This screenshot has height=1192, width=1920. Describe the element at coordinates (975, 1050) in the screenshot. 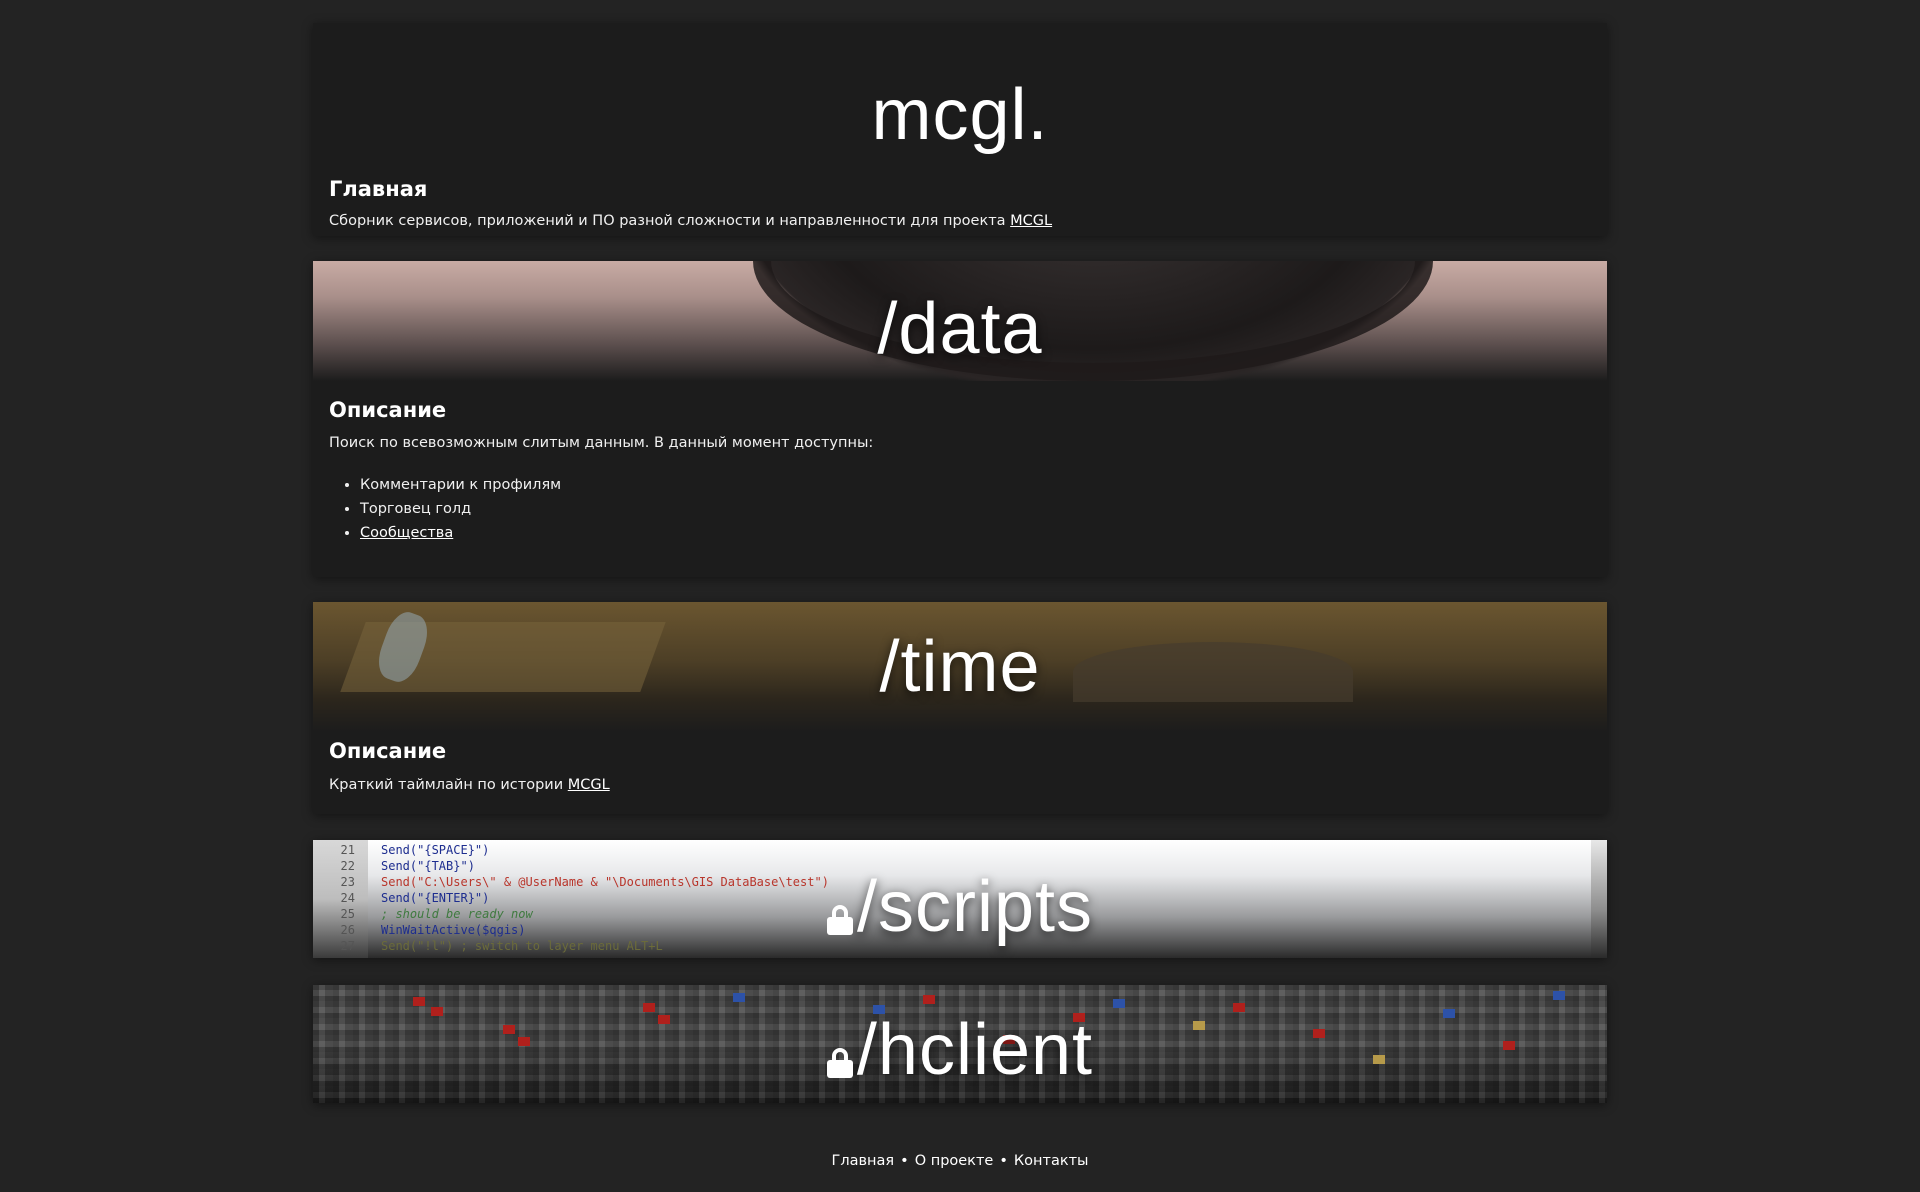

I see `hclient-title: /hclient` at that location.